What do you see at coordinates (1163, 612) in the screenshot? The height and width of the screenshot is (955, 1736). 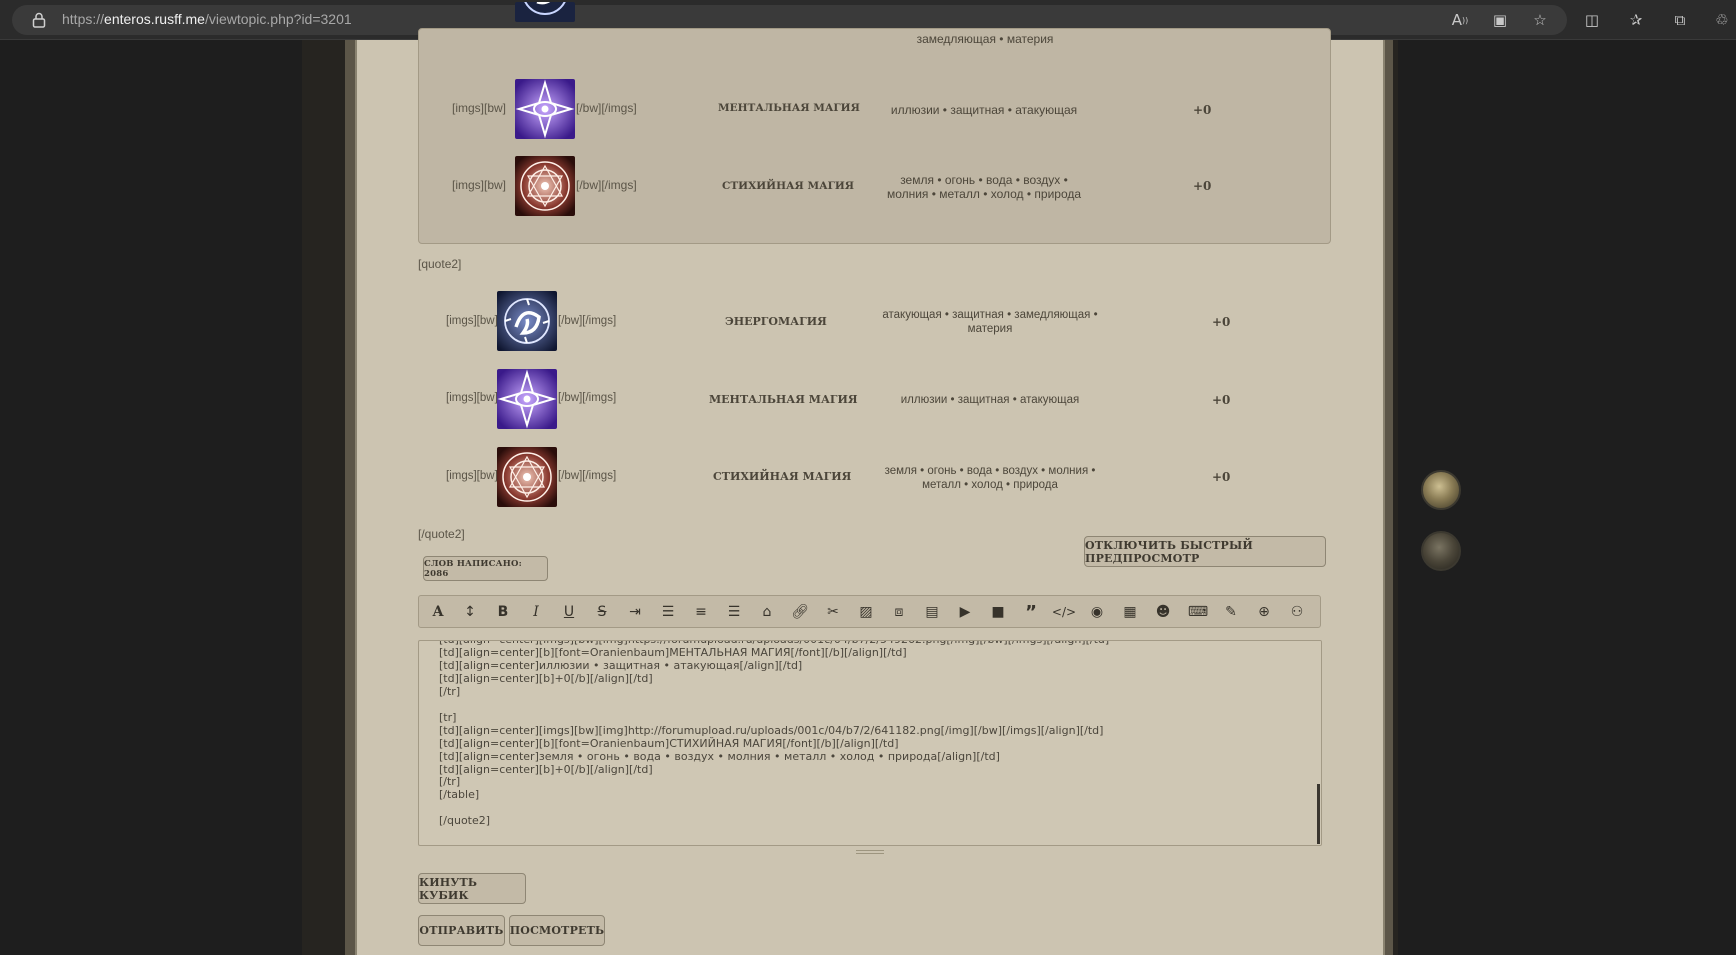 I see `smiley-icon: ☻` at bounding box center [1163, 612].